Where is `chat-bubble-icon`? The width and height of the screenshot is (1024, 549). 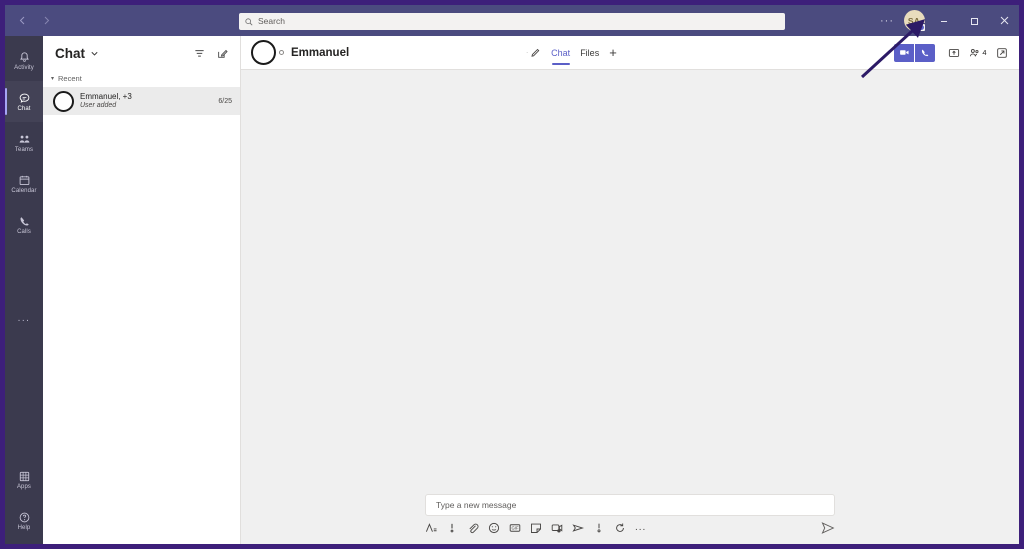 chat-bubble-icon is located at coordinates (24, 98).